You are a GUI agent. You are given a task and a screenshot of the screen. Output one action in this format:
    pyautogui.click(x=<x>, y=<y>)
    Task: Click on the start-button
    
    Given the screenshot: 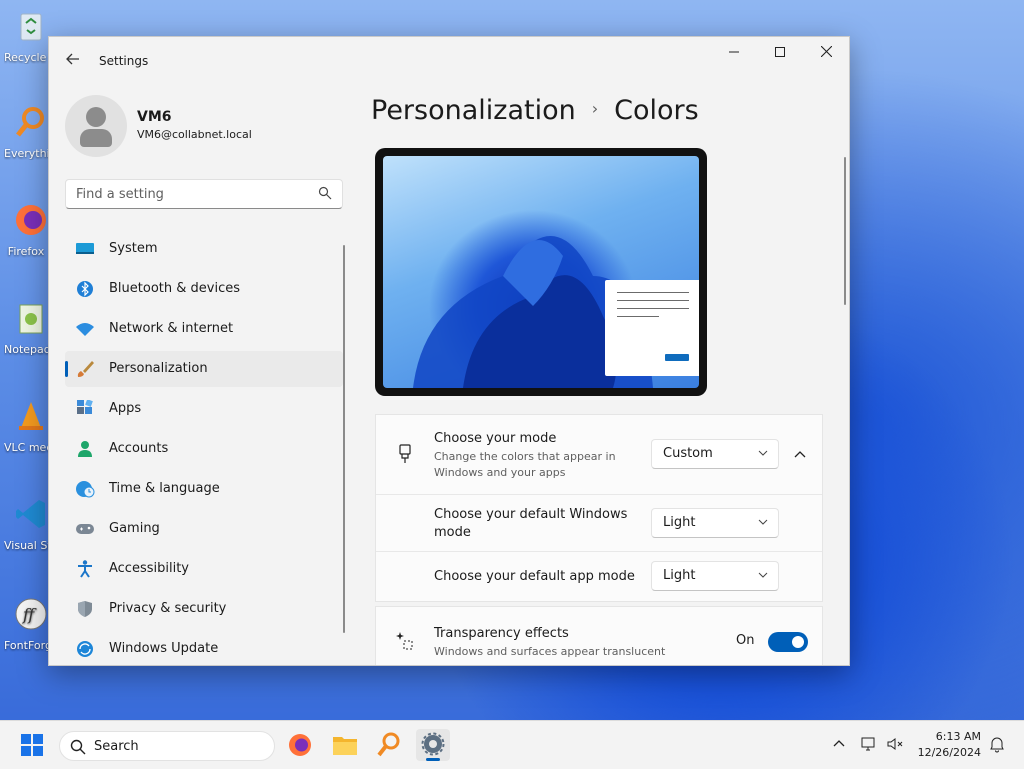 What is the action you would take?
    pyautogui.click(x=32, y=745)
    